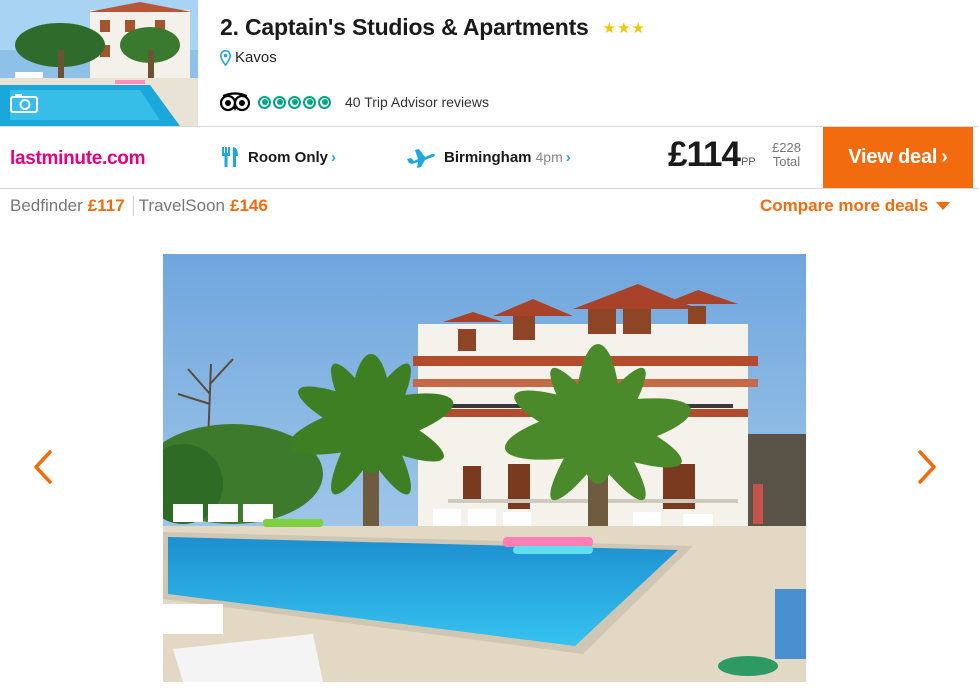 The height and width of the screenshot is (690, 979). Describe the element at coordinates (925, 467) in the screenshot. I see `gallery-next-arrow-icon` at that location.